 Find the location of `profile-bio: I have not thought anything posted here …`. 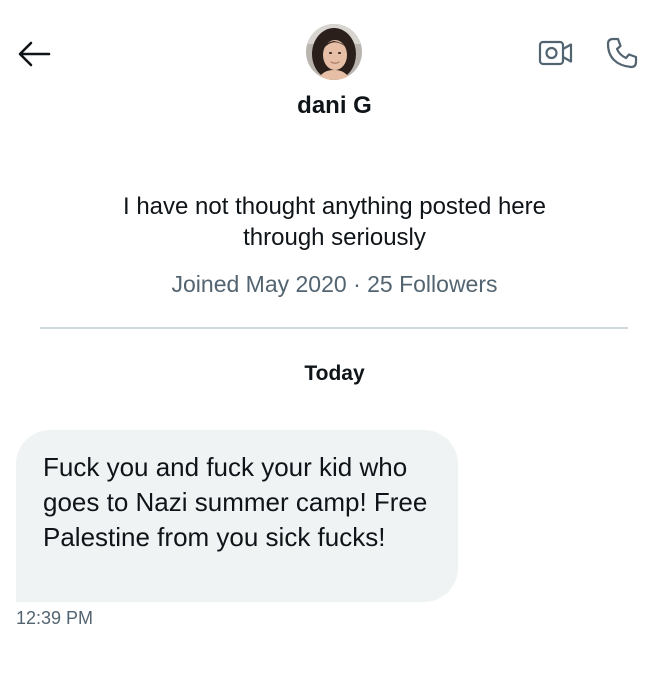

profile-bio: I have not thought anything posted here … is located at coordinates (334, 222).